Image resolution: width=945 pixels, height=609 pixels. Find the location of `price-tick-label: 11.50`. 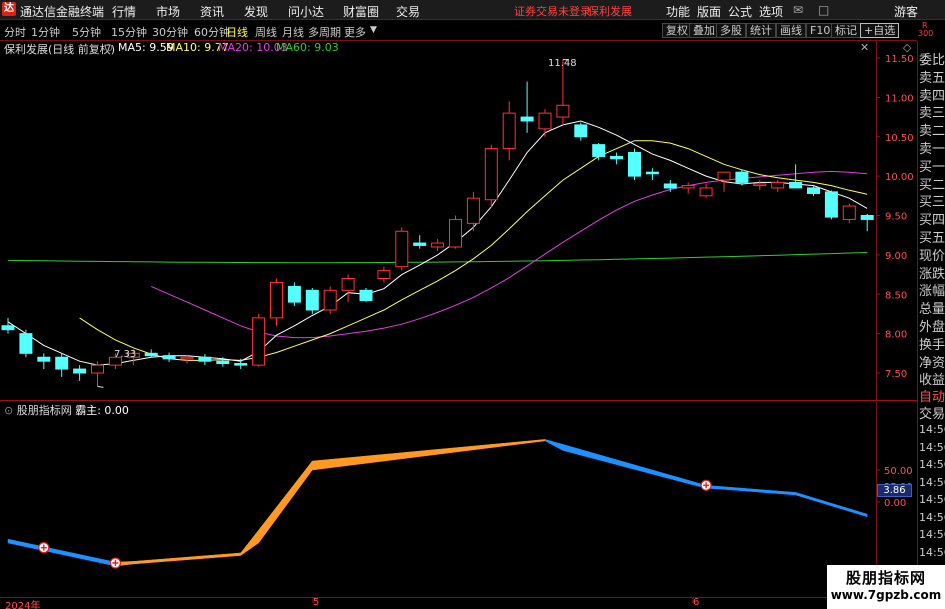

price-tick-label: 11.50 is located at coordinates (899, 59).